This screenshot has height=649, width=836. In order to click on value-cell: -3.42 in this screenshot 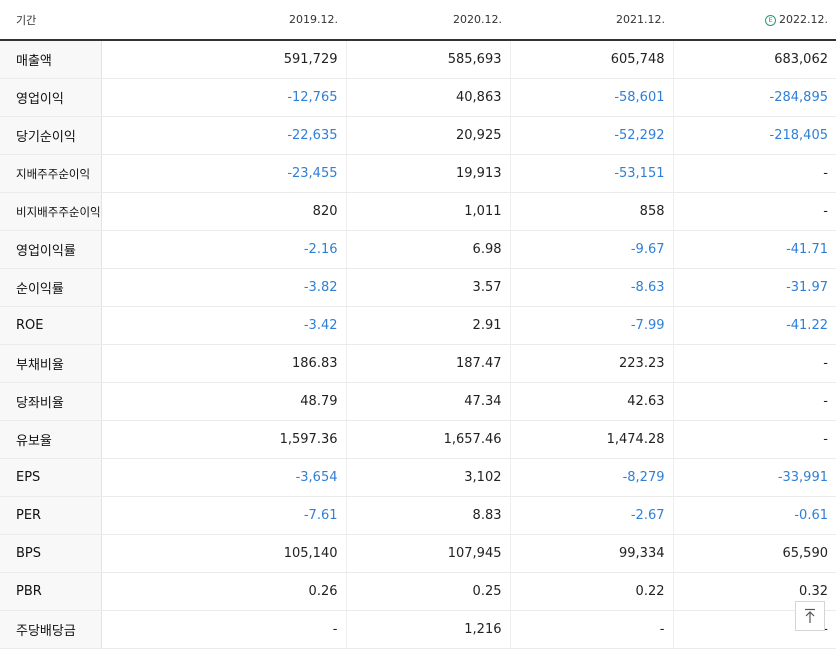, I will do `click(224, 325)`.